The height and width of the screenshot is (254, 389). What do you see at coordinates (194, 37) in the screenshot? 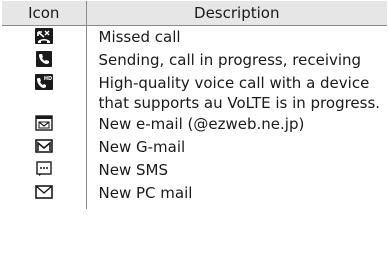
I see `table-row: Missed call` at bounding box center [194, 37].